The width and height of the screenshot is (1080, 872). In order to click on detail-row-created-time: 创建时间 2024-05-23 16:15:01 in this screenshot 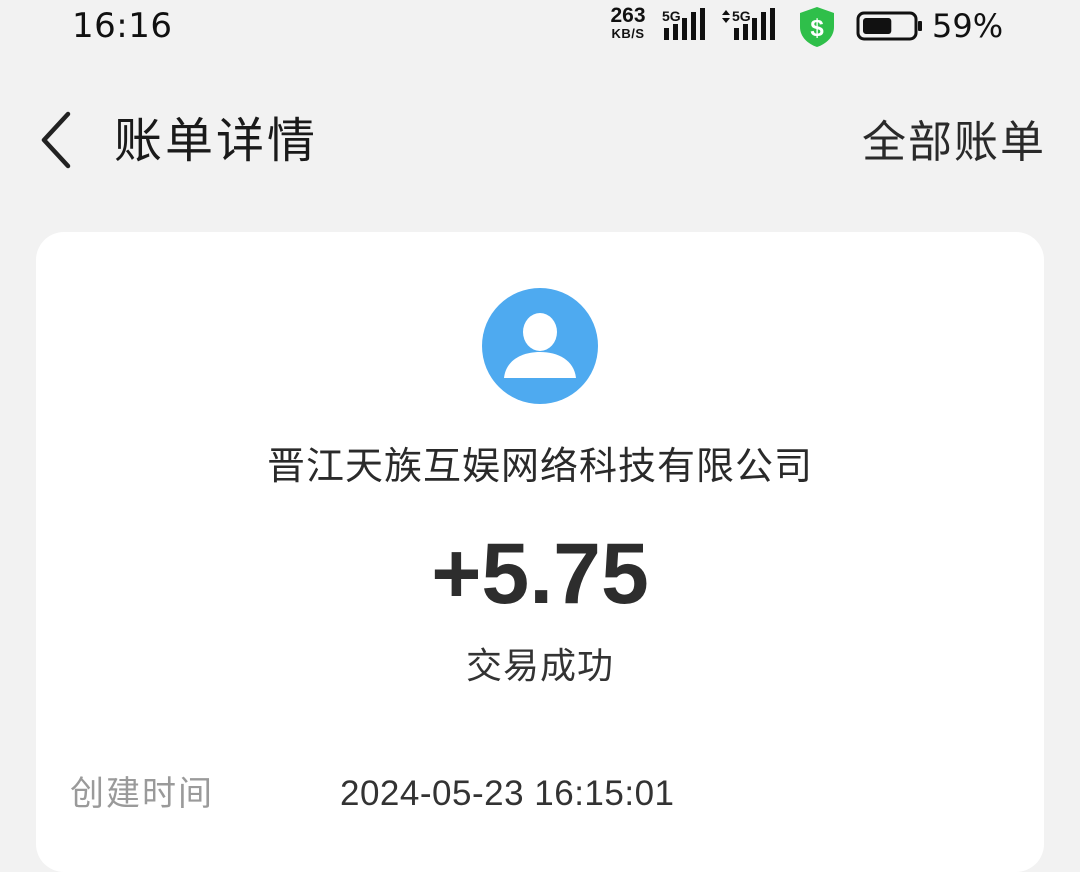, I will do `click(540, 796)`.